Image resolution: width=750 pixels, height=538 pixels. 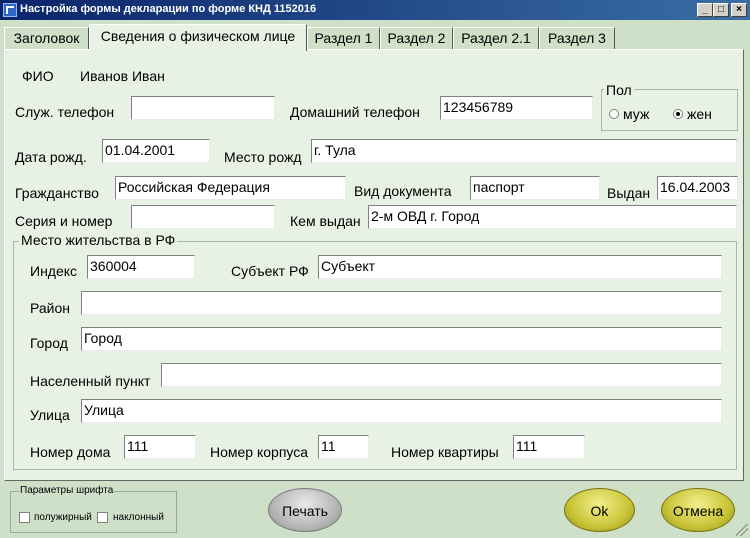 I want to click on birth-place-label: Место рожд, so click(x=263, y=157).